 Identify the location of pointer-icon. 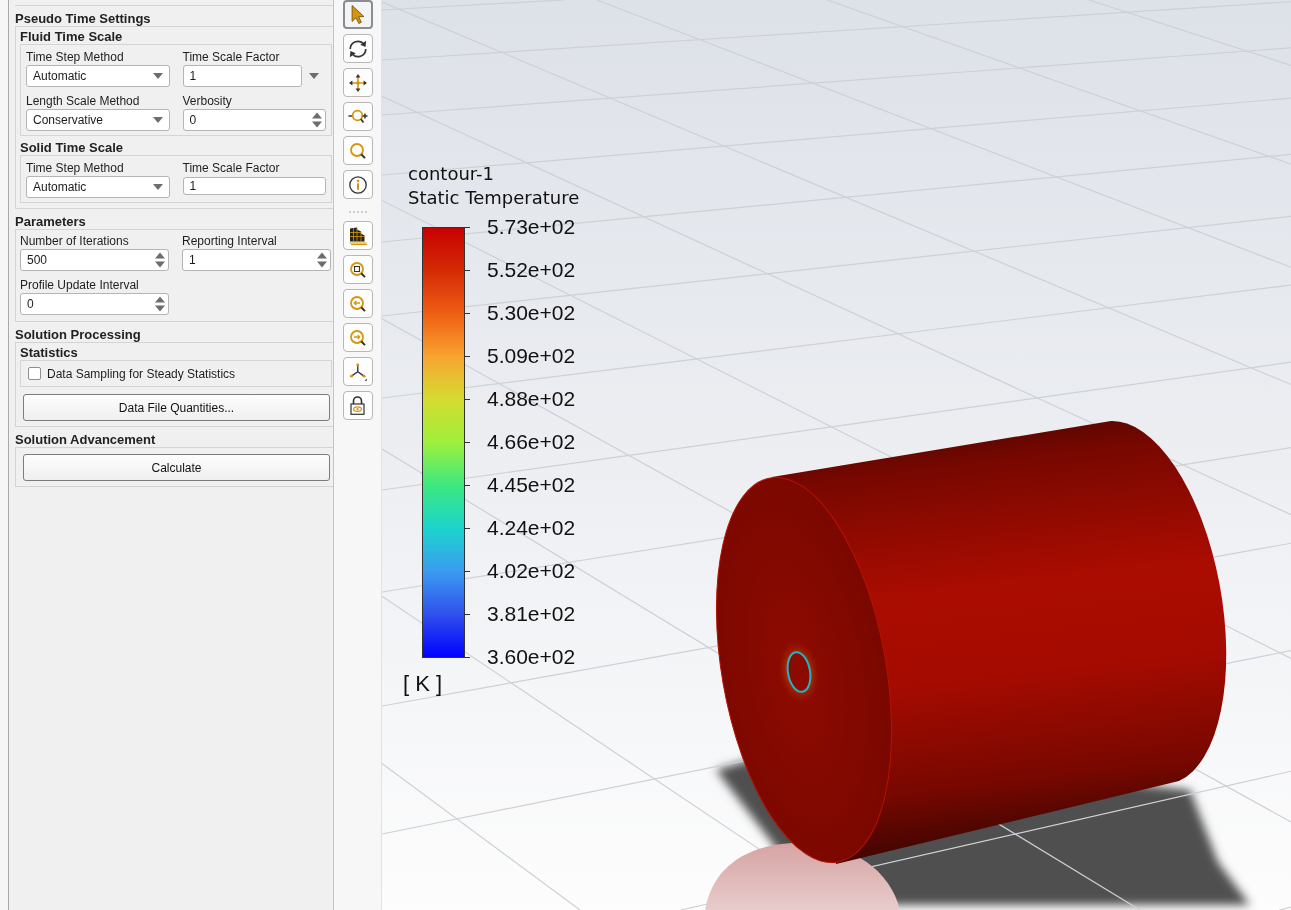
(357, 14).